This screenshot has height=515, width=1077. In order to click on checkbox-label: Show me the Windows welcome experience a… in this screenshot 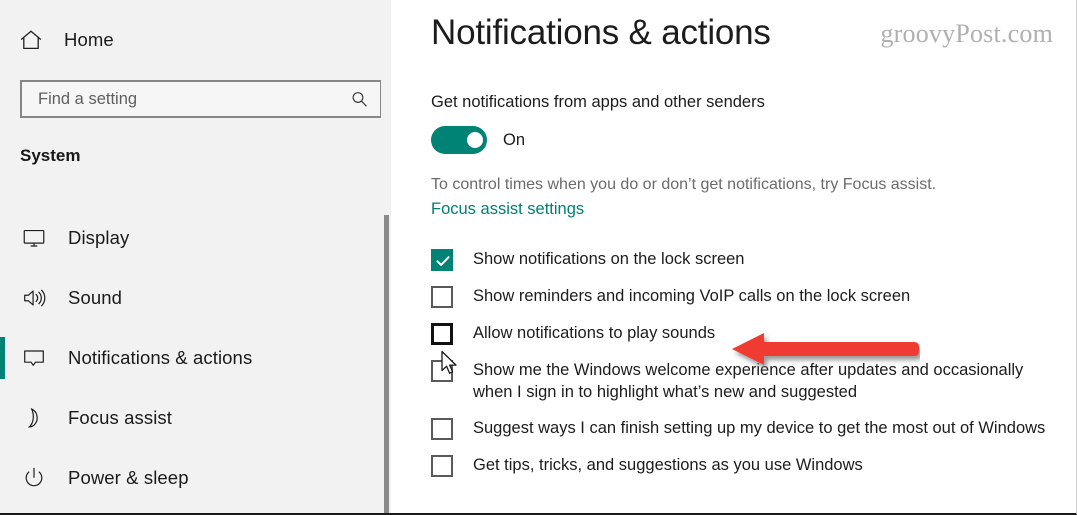, I will do `click(748, 381)`.